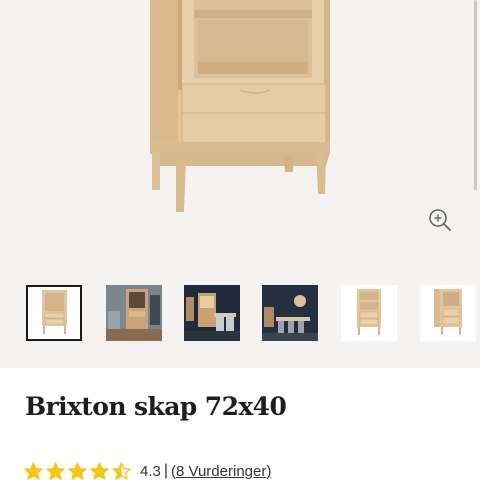 Image resolution: width=480 pixels, height=480 pixels. I want to click on zoom-in-icon, so click(440, 220).